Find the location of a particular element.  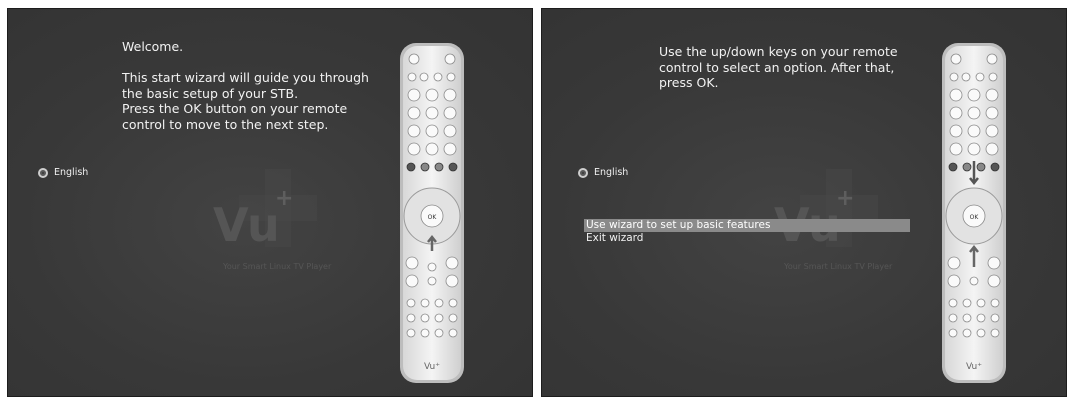

vu-plus-watermark-logo: Vu + Your Smart Linux TV Player is located at coordinates (272, 220).